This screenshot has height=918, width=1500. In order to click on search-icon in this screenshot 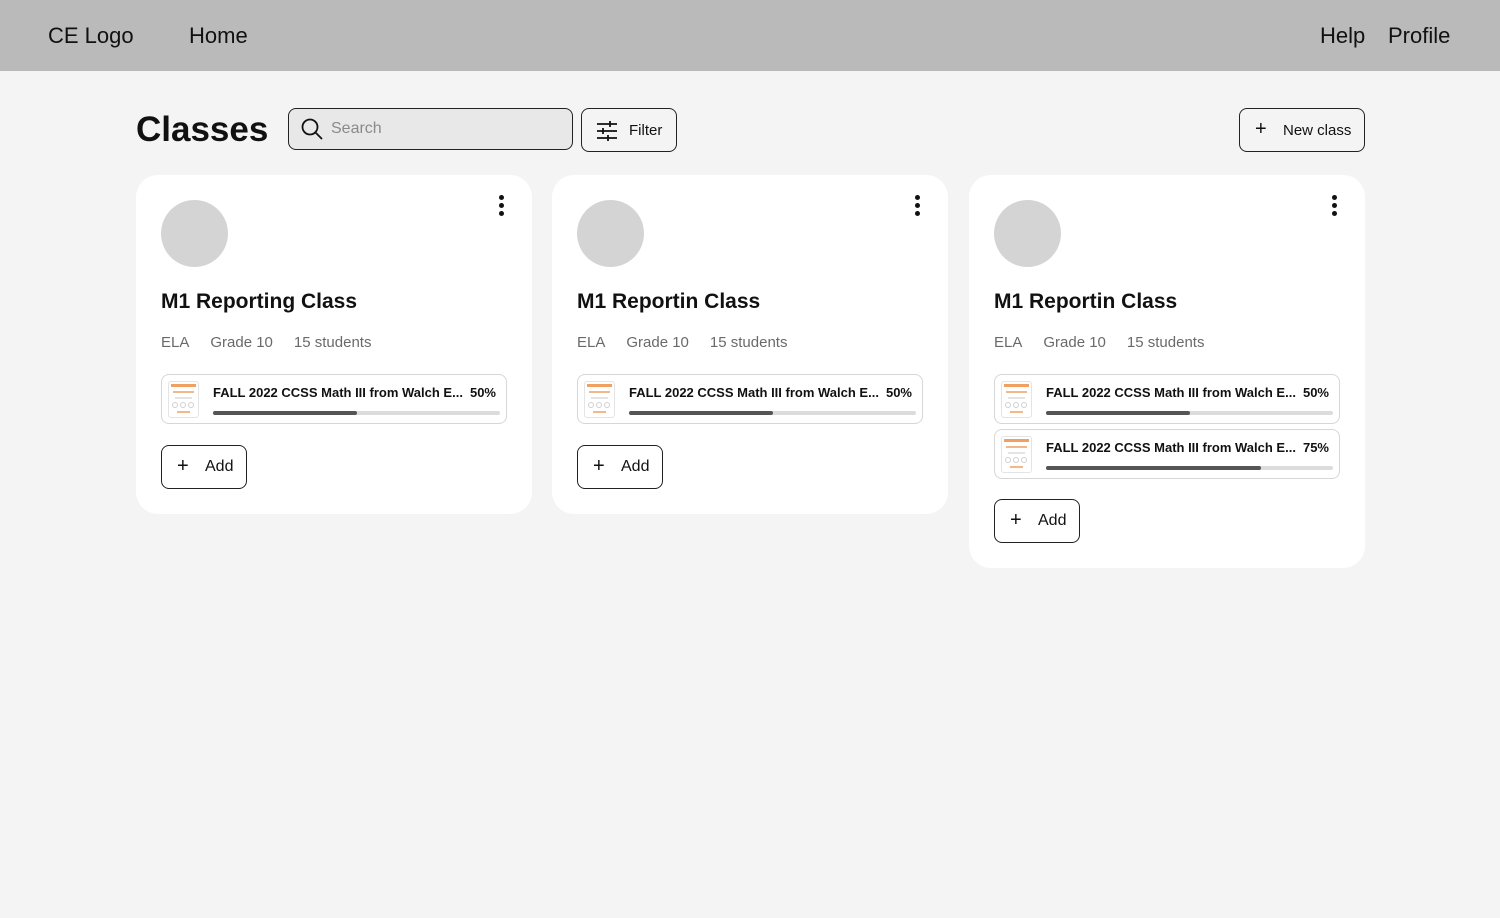, I will do `click(312, 129)`.